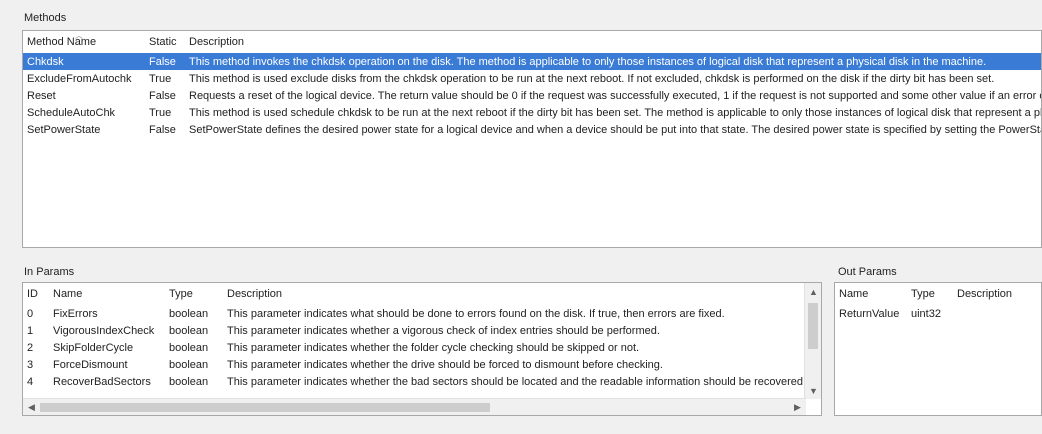 The image size is (1042, 434). Describe the element at coordinates (64, 129) in the screenshot. I see `method-name-cell: SetPowerState` at that location.